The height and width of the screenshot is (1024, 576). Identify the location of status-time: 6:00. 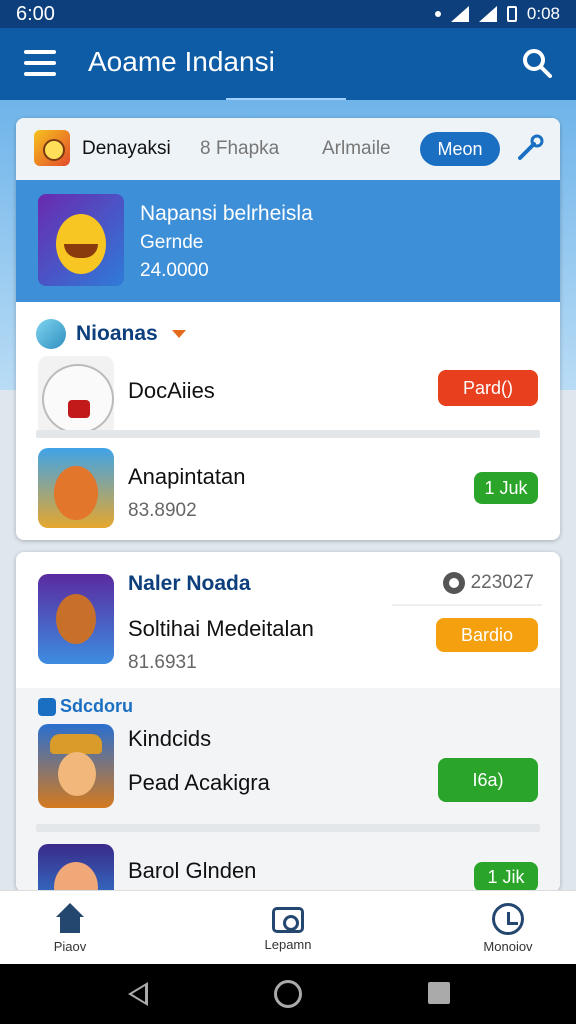
(35, 13).